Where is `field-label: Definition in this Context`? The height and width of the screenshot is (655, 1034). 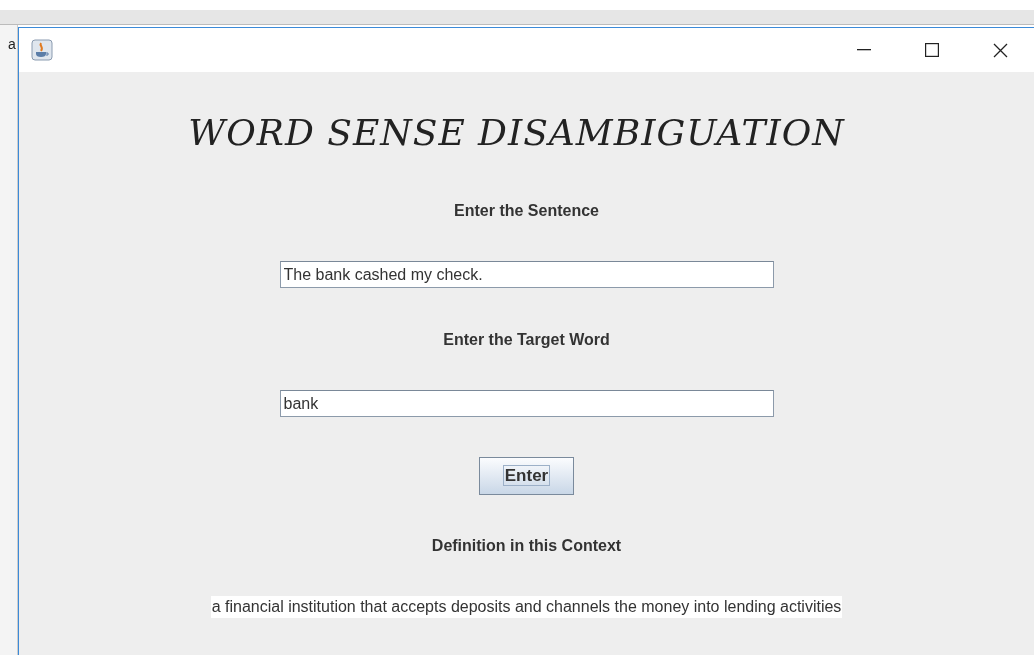 field-label: Definition in this Context is located at coordinates (526, 546).